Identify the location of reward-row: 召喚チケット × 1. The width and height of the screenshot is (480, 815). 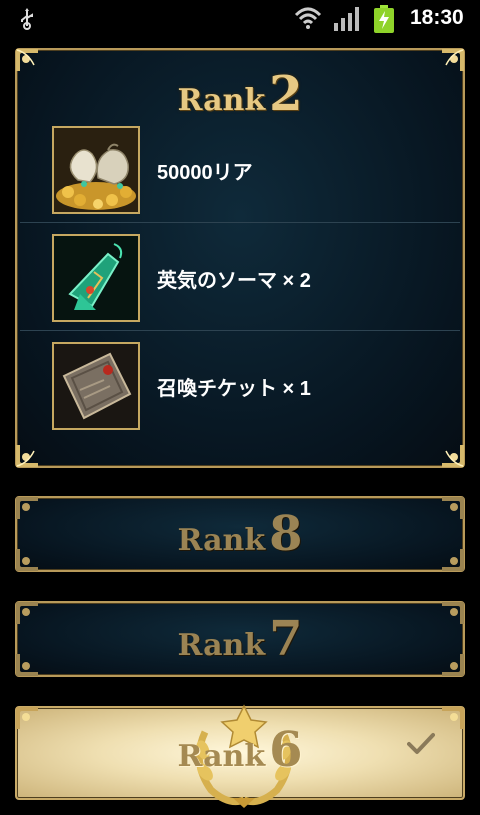
(241, 396).